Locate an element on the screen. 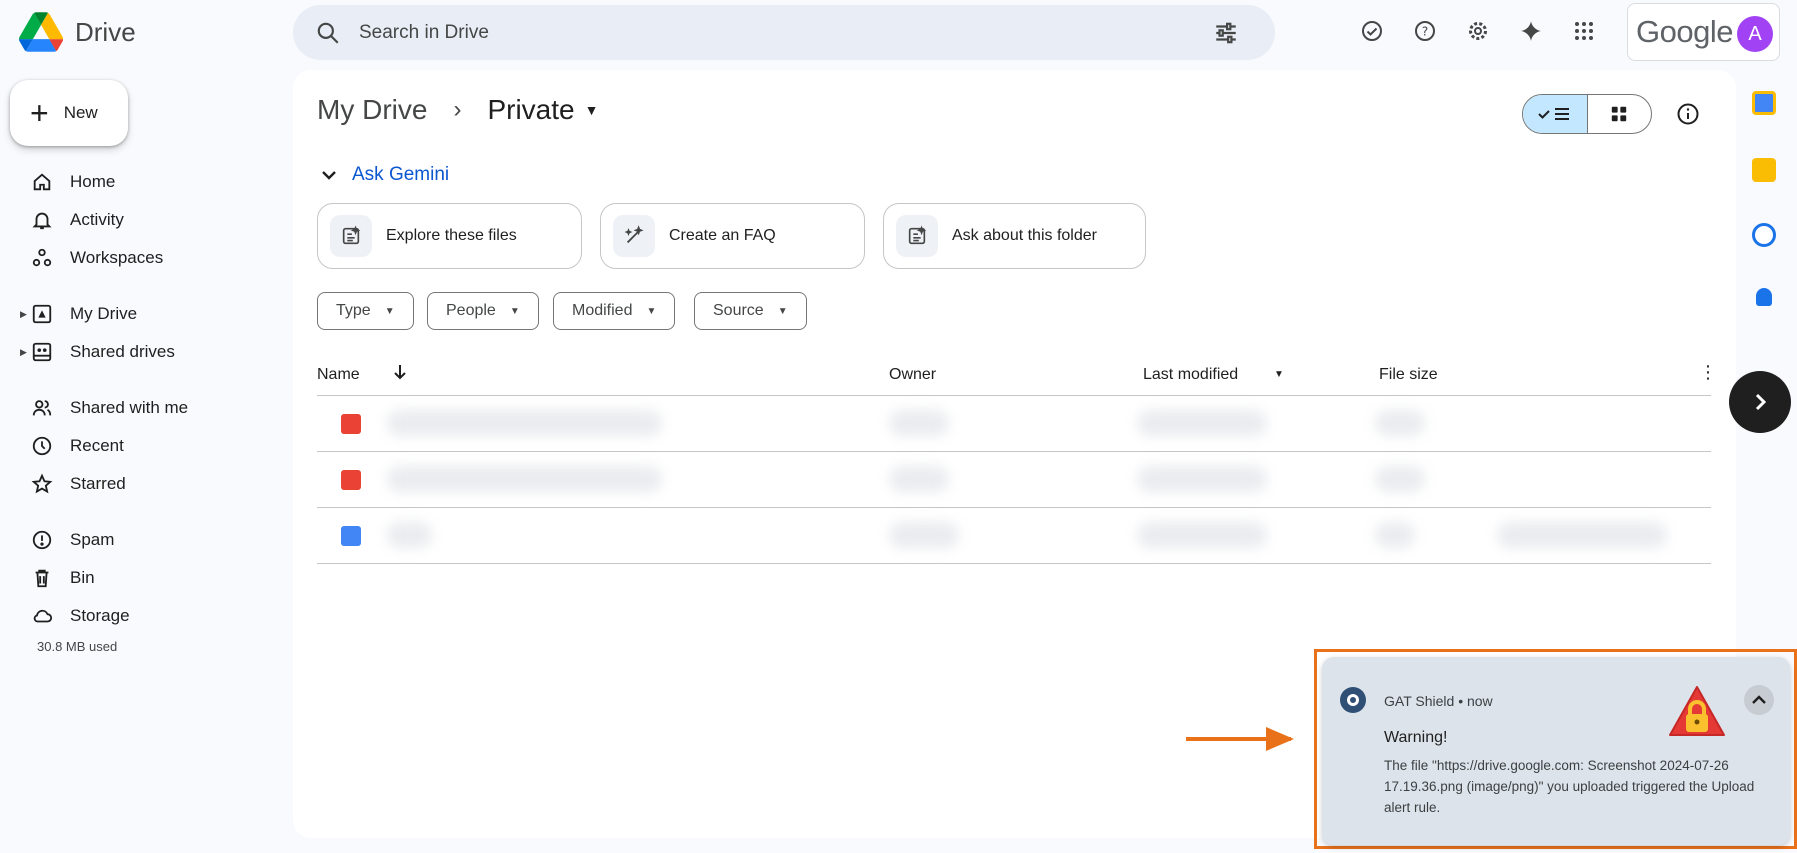 The height and width of the screenshot is (853, 1797). tasks-icon is located at coordinates (1764, 235).